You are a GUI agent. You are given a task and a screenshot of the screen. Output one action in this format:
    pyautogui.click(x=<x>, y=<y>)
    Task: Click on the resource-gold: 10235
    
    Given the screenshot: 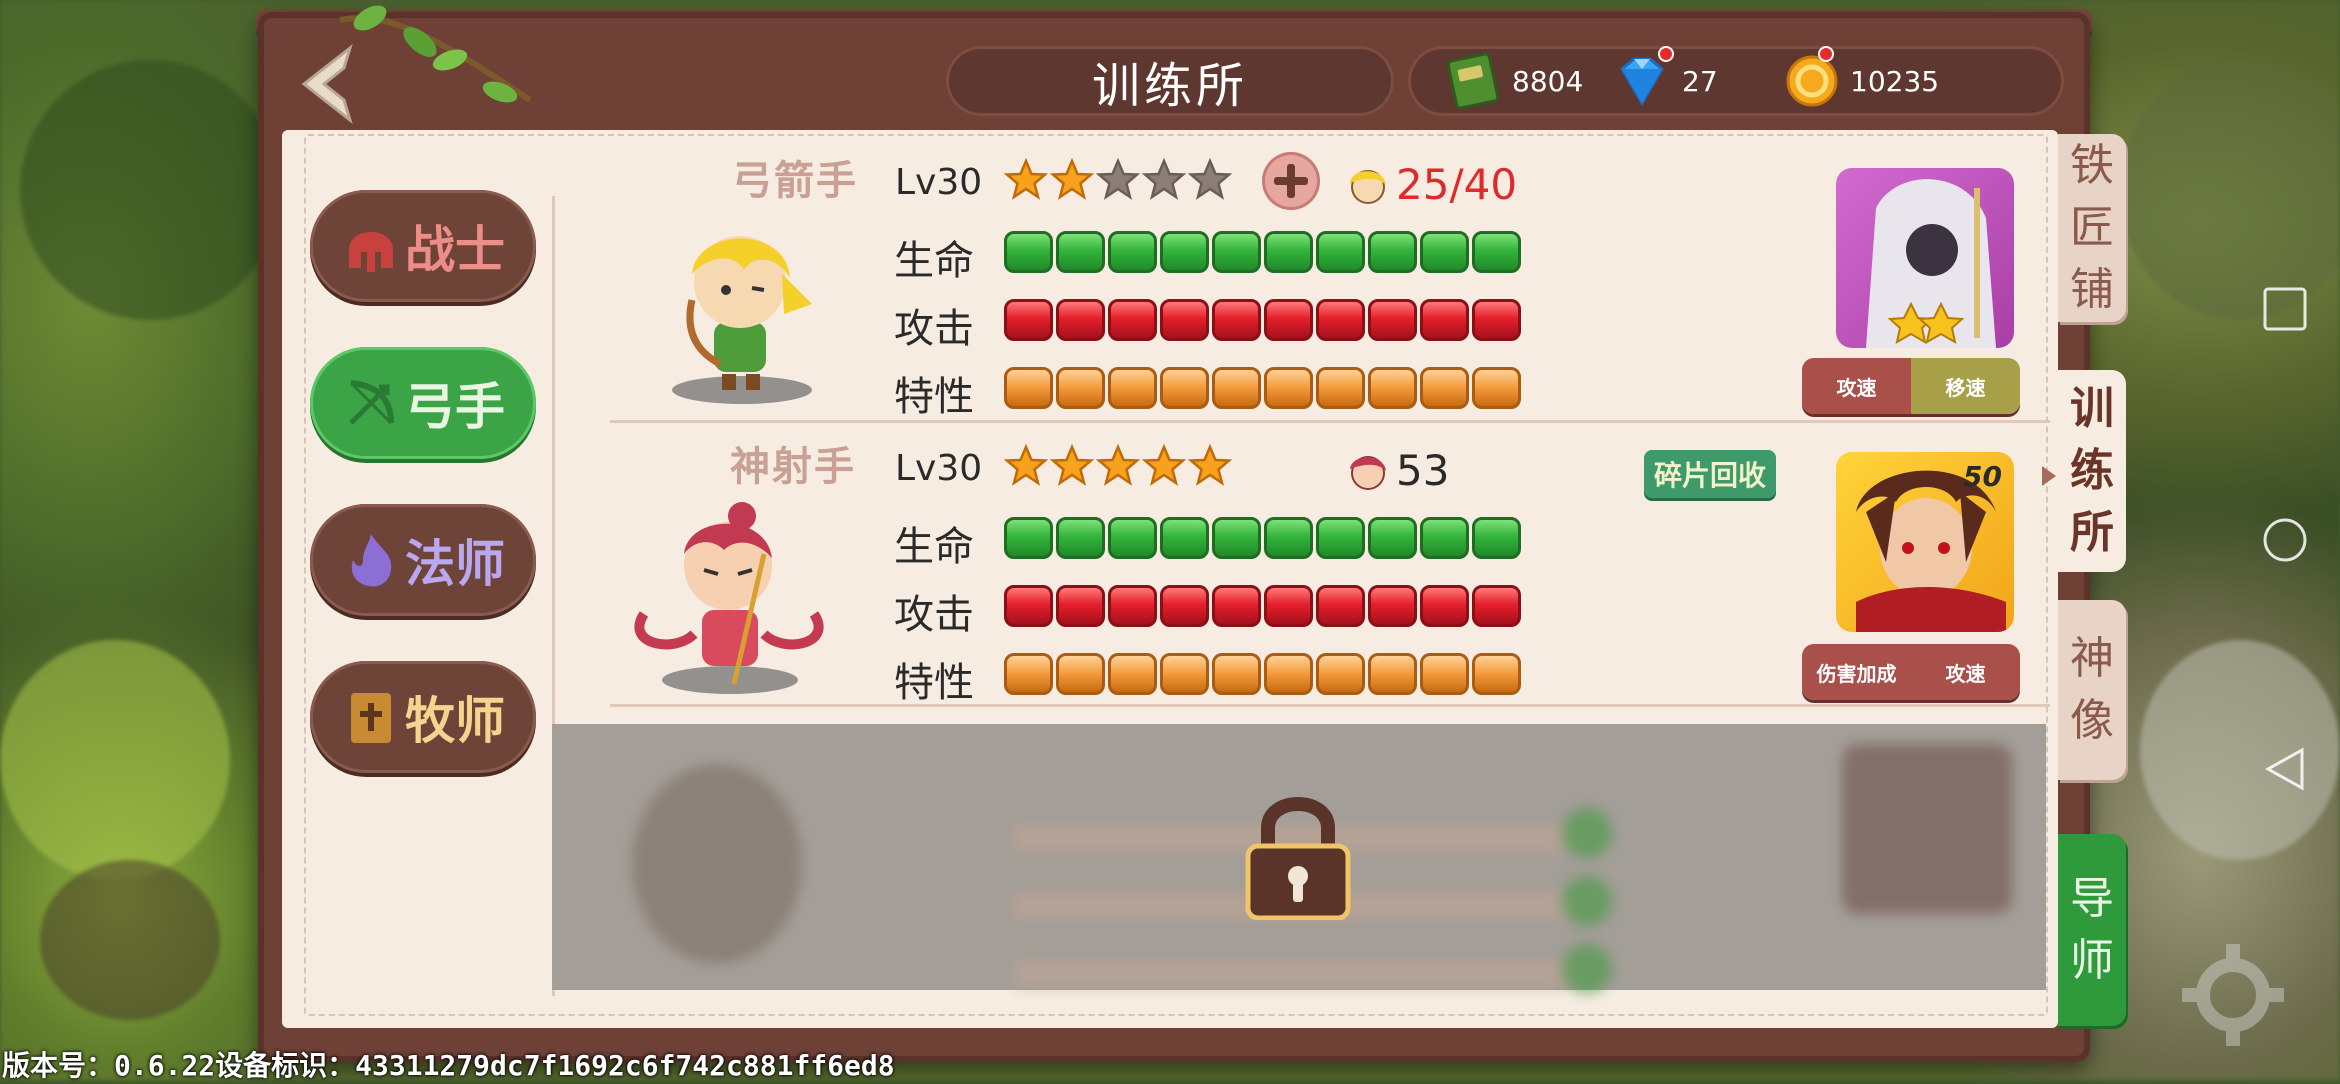 What is the action you would take?
    pyautogui.click(x=1861, y=81)
    